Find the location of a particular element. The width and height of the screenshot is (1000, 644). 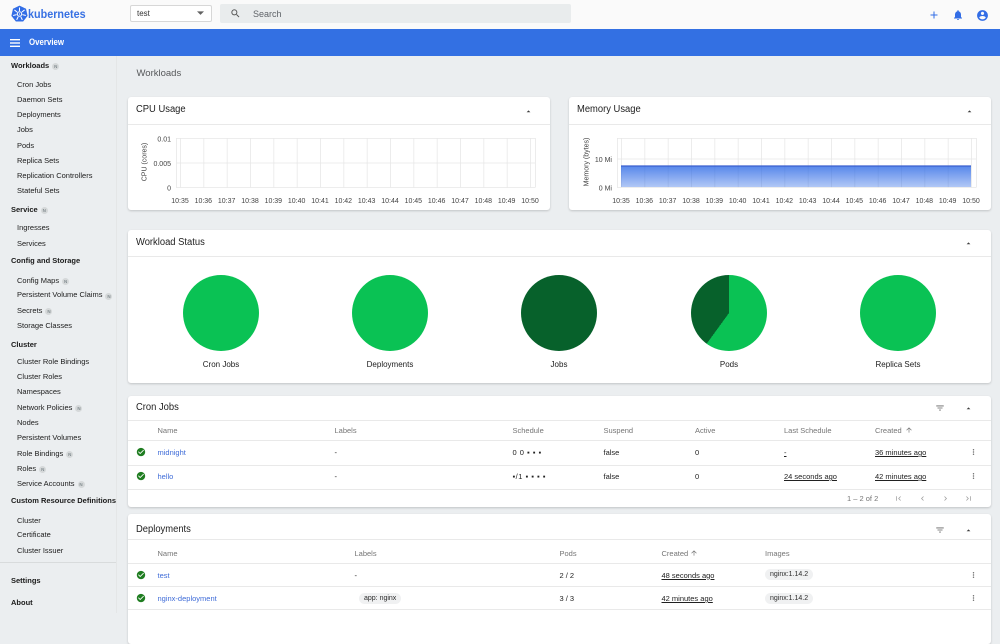

svg-text: 10 Mi is located at coordinates (604, 160).